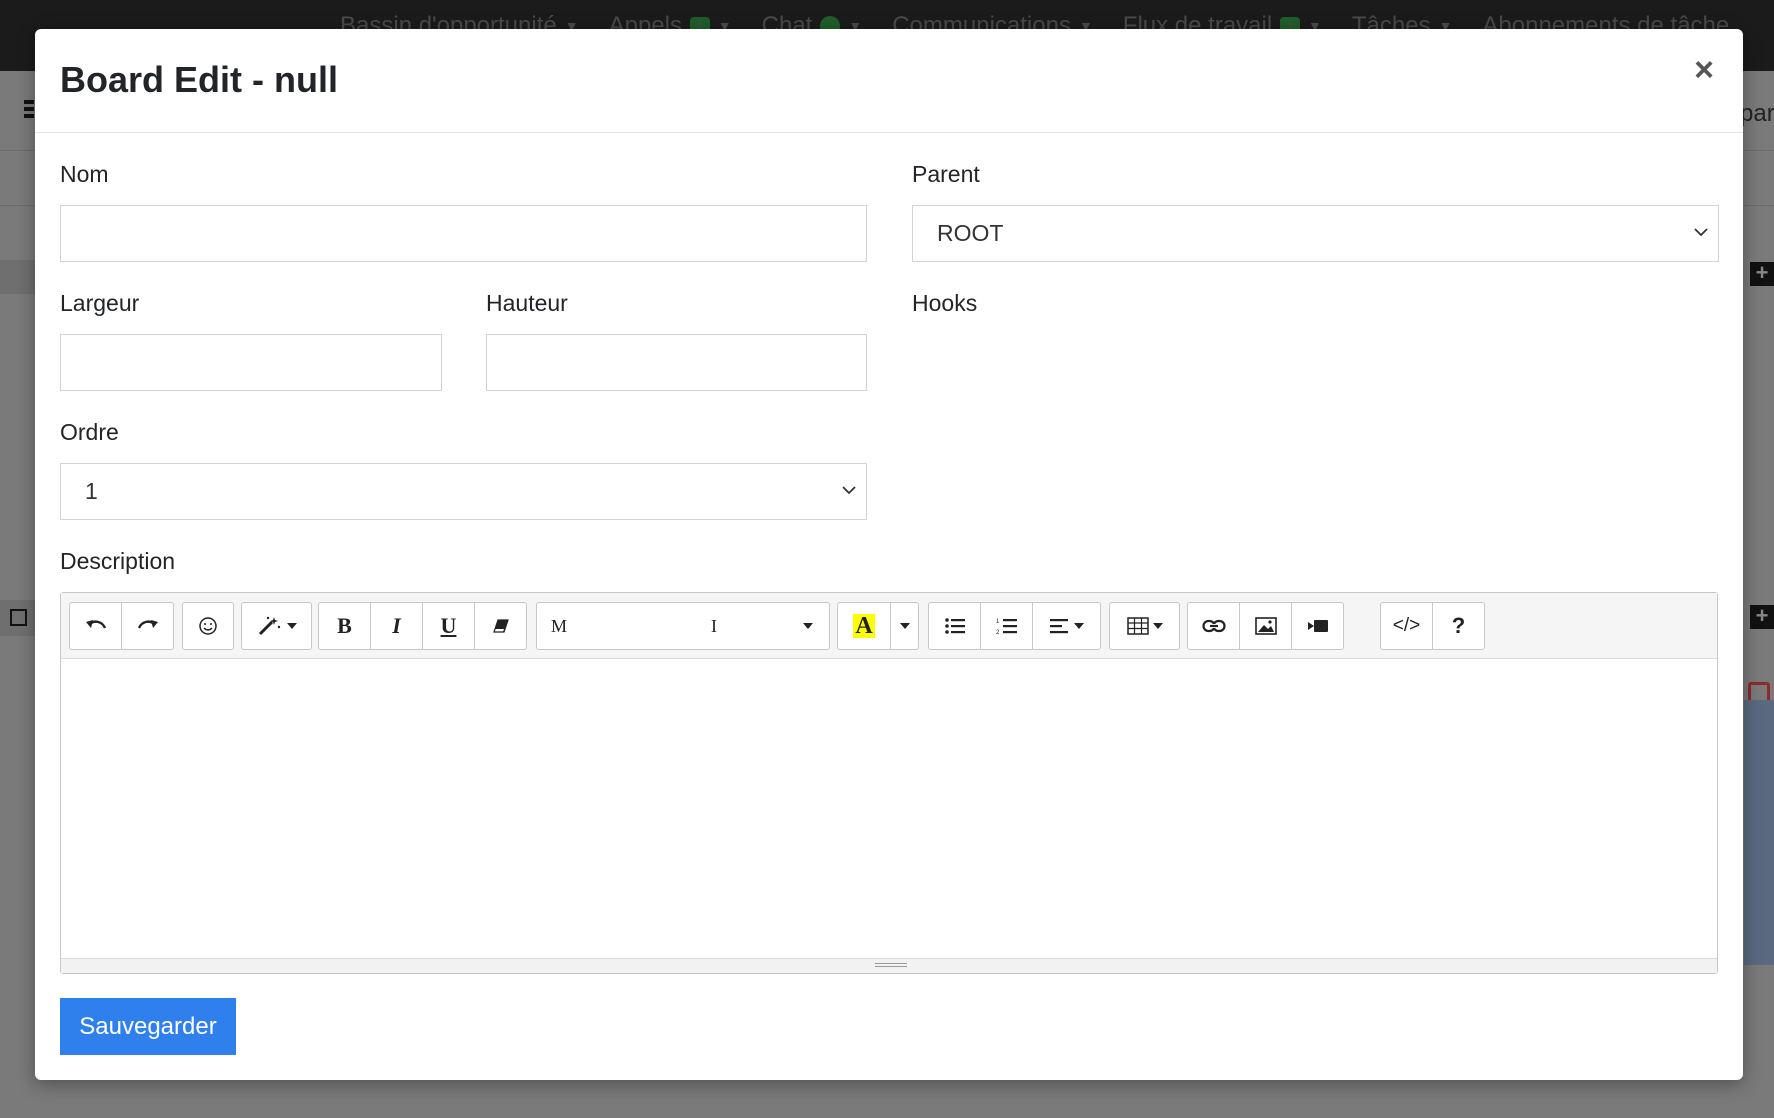  I want to click on smiley-icon, so click(208, 626).